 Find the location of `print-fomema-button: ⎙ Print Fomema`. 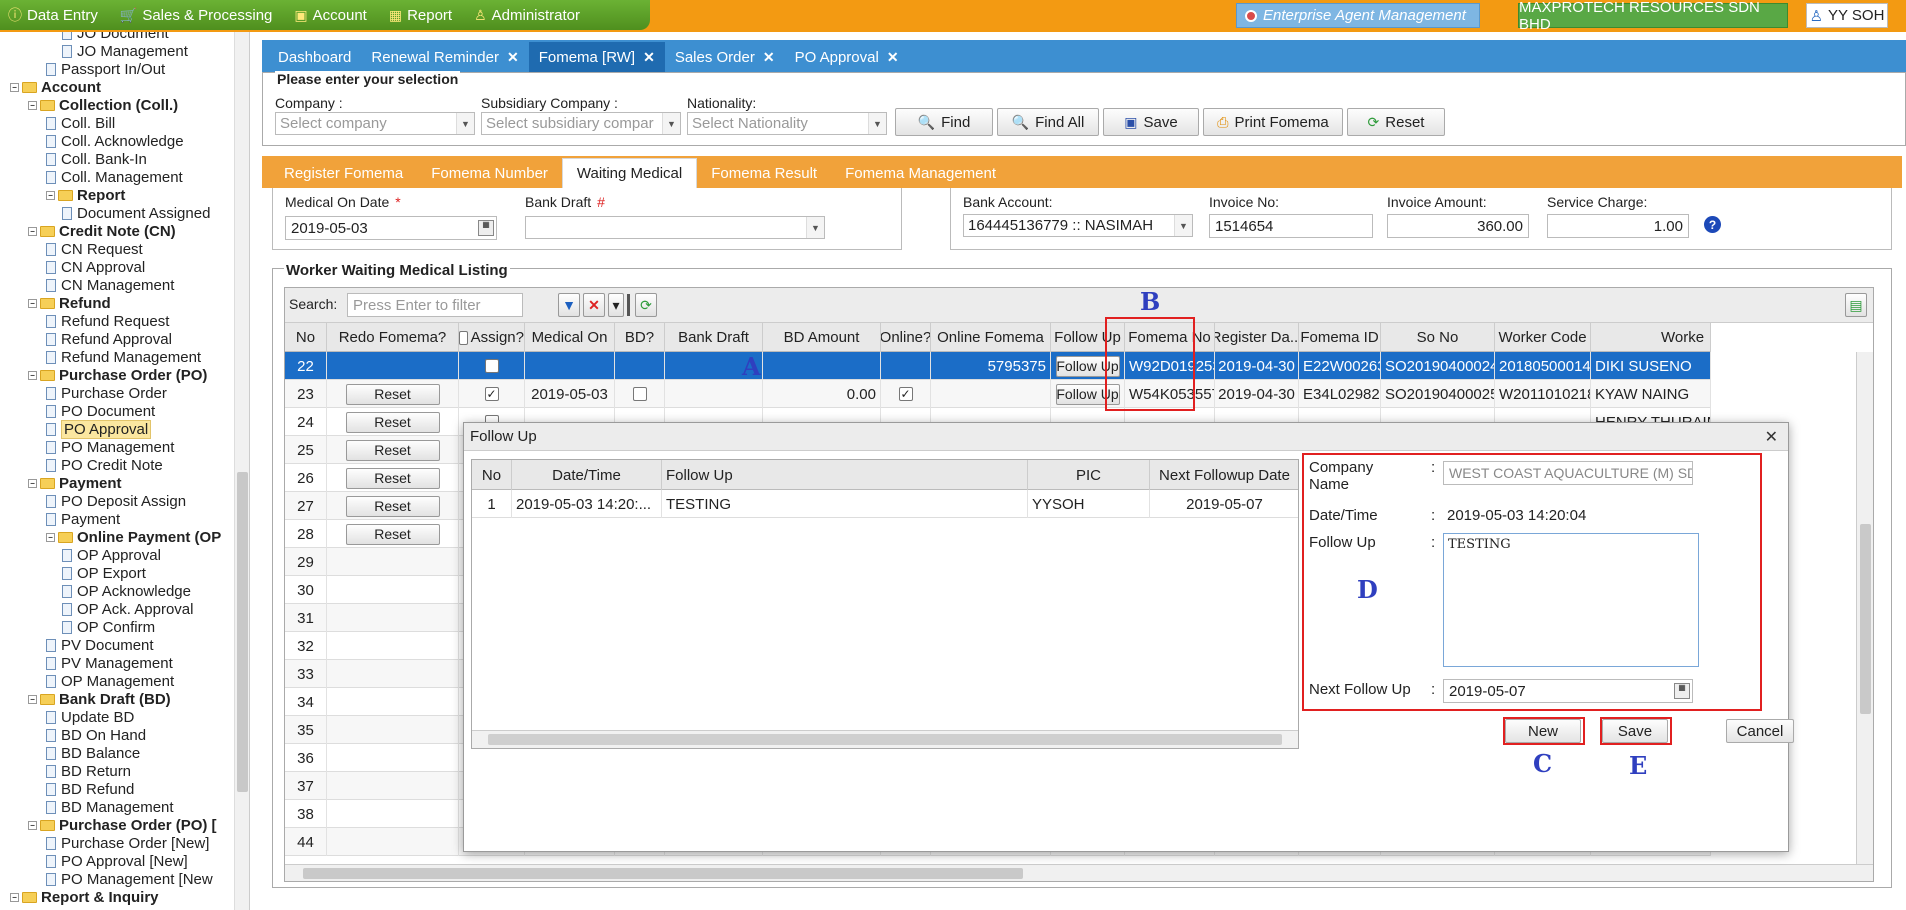

print-fomema-button: ⎙ Print Fomema is located at coordinates (1273, 122).